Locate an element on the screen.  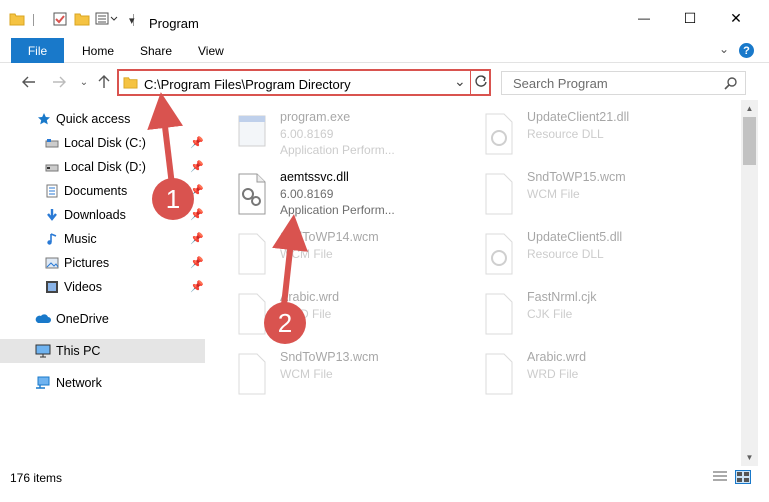
item-count: 176 items is located at coordinates (36, 478).